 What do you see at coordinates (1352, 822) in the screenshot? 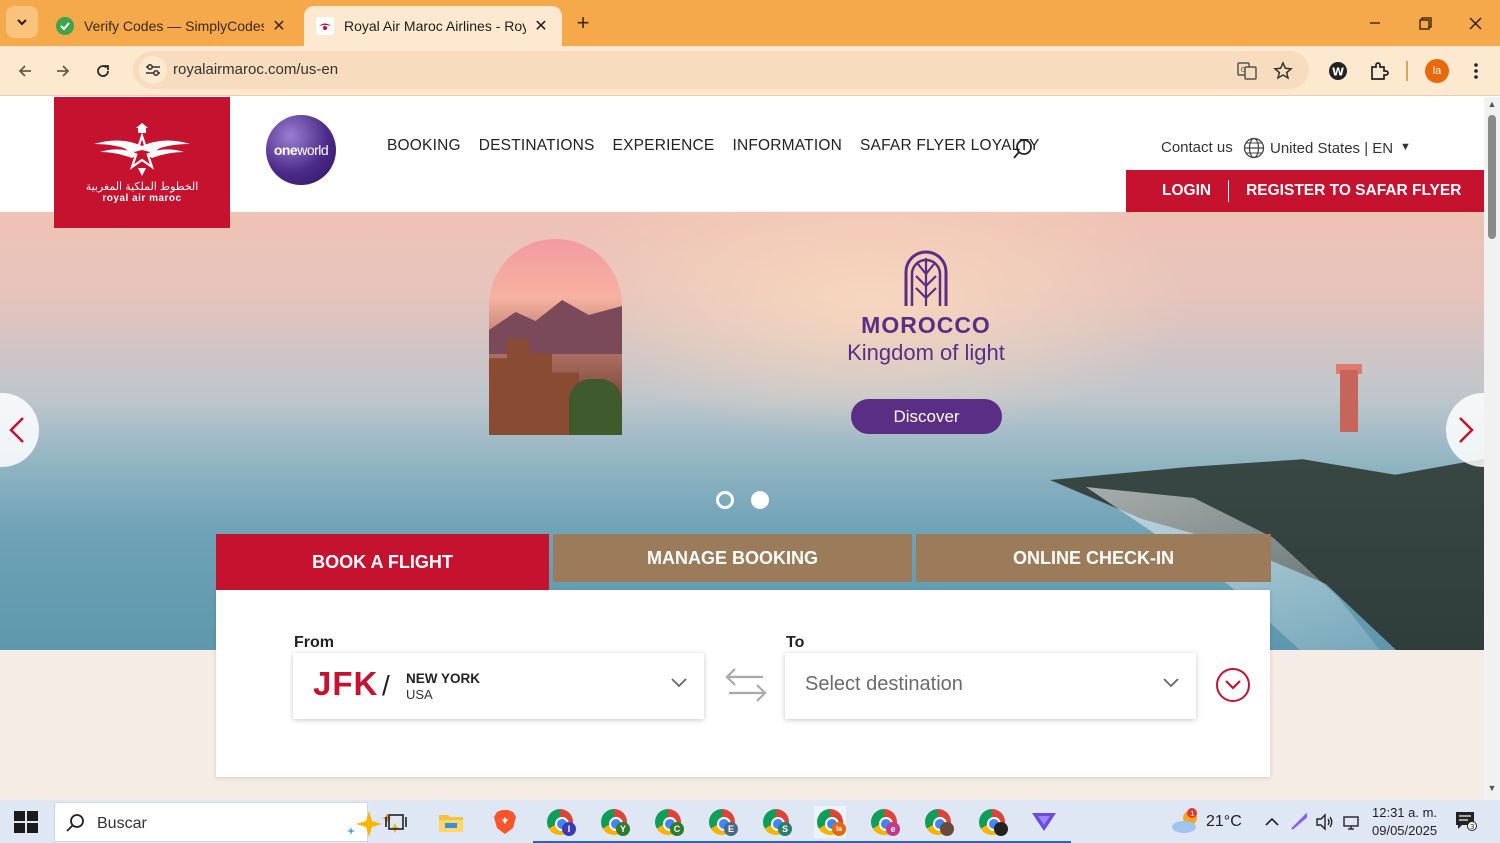
I see `network-icon` at bounding box center [1352, 822].